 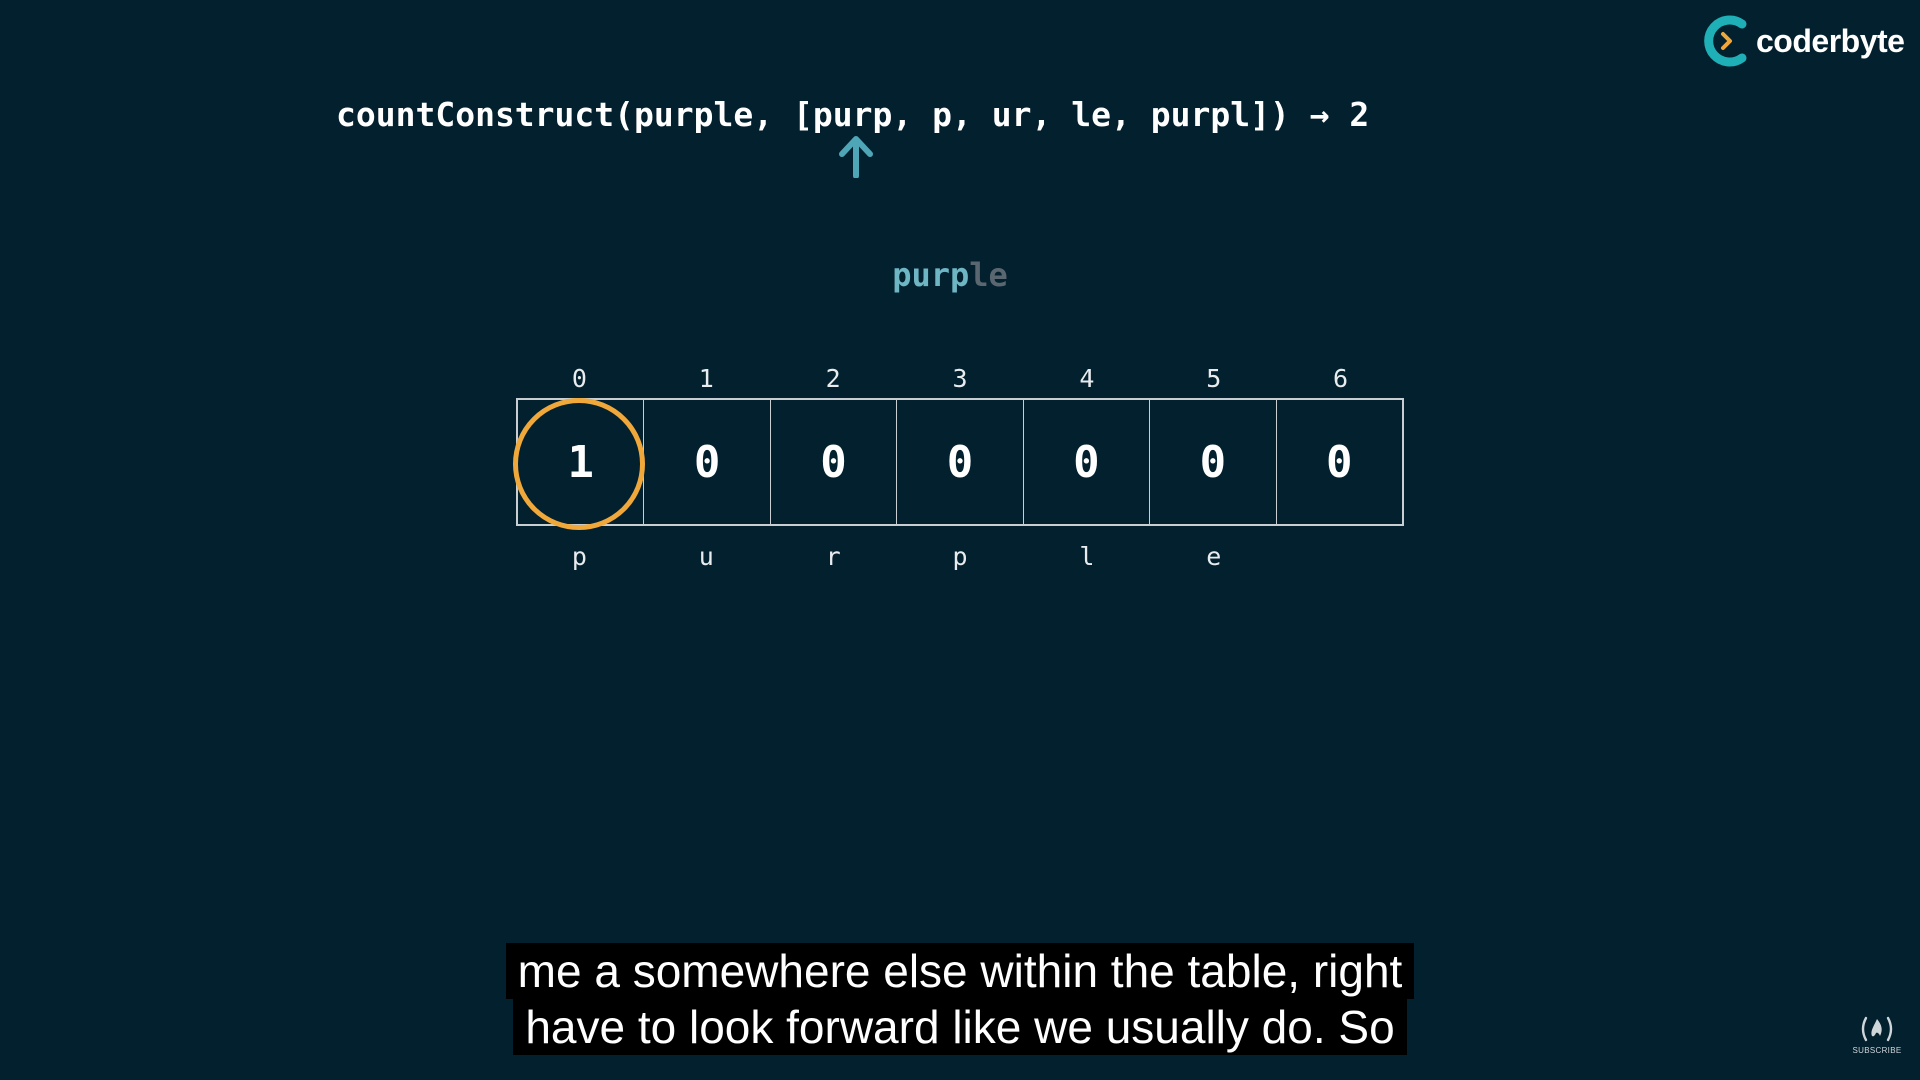 I want to click on dp-table: 1 0 0 0 0 0 0, so click(x=960, y=462).